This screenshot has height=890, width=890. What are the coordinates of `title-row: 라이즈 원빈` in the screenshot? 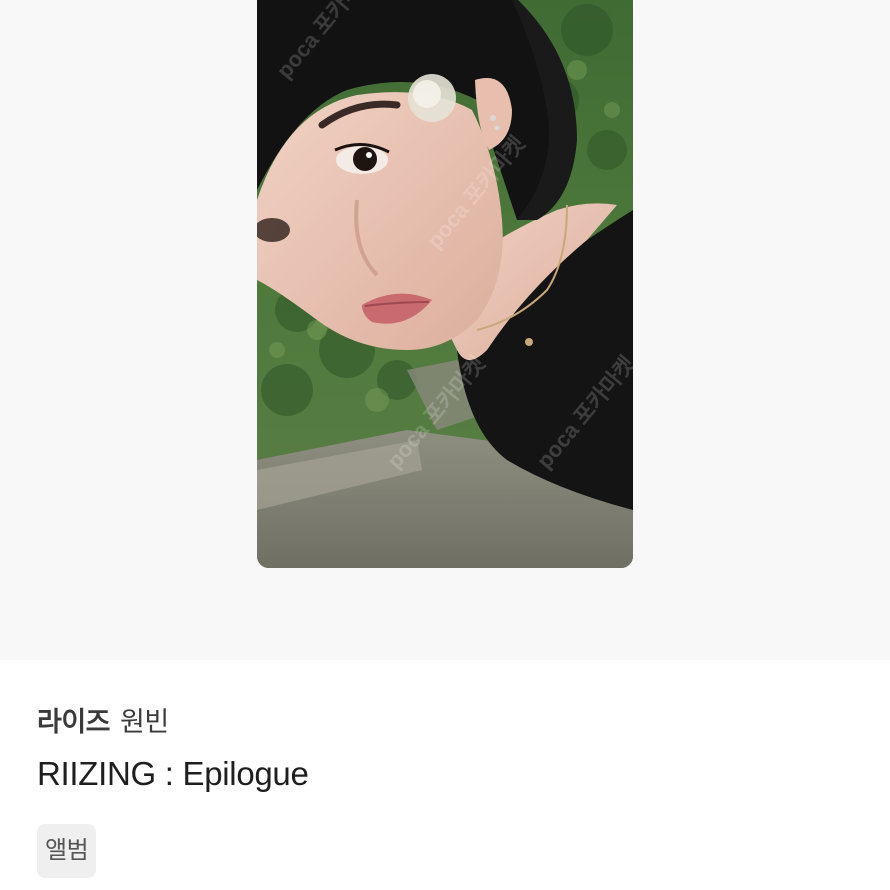 It's located at (445, 720).